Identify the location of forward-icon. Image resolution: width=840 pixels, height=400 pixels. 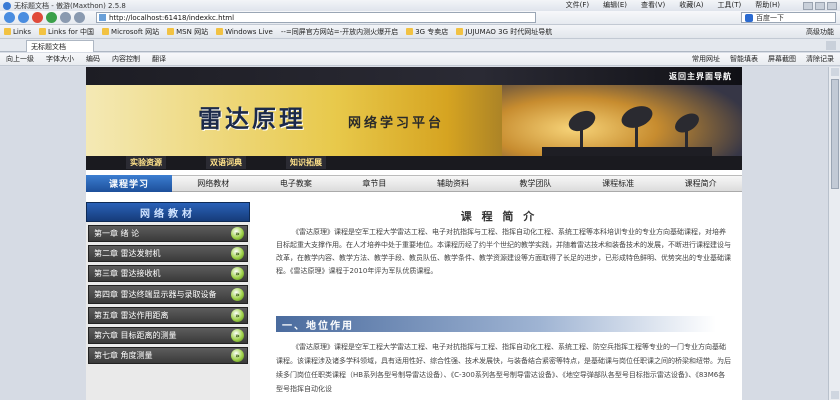
(23, 17).